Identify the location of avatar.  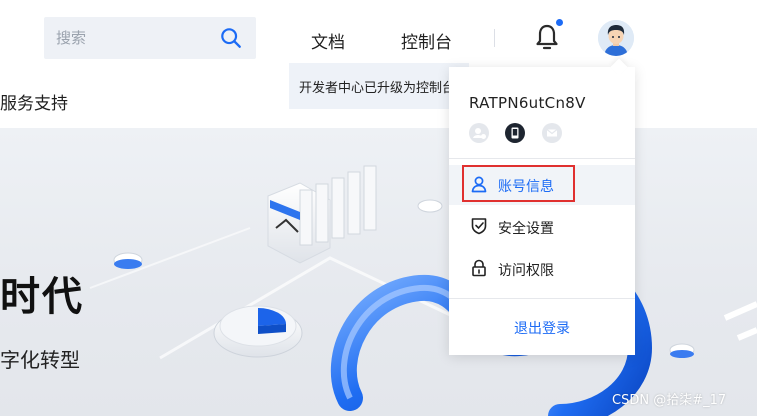
(616, 38).